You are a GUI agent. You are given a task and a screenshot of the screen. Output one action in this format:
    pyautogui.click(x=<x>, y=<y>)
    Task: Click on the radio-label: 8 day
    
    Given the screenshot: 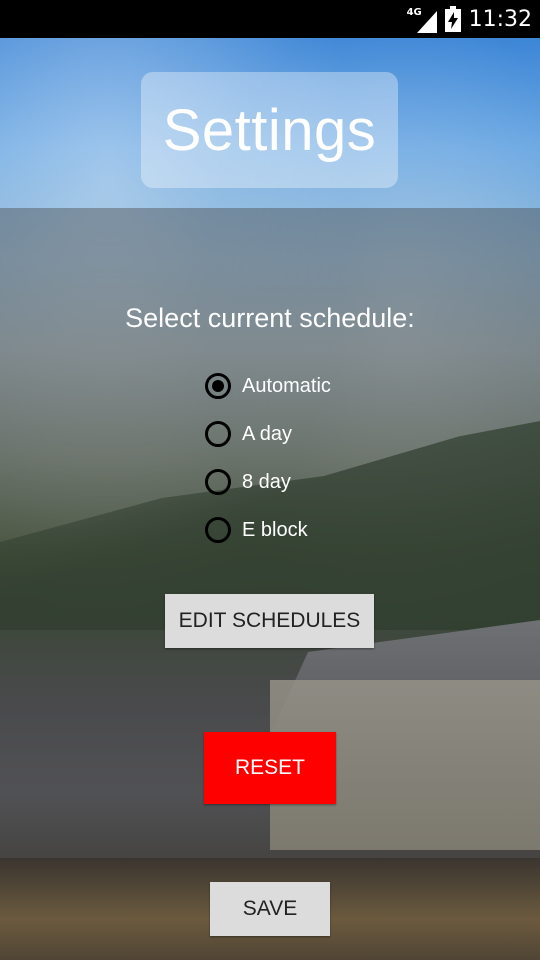 What is the action you would take?
    pyautogui.click(x=266, y=482)
    